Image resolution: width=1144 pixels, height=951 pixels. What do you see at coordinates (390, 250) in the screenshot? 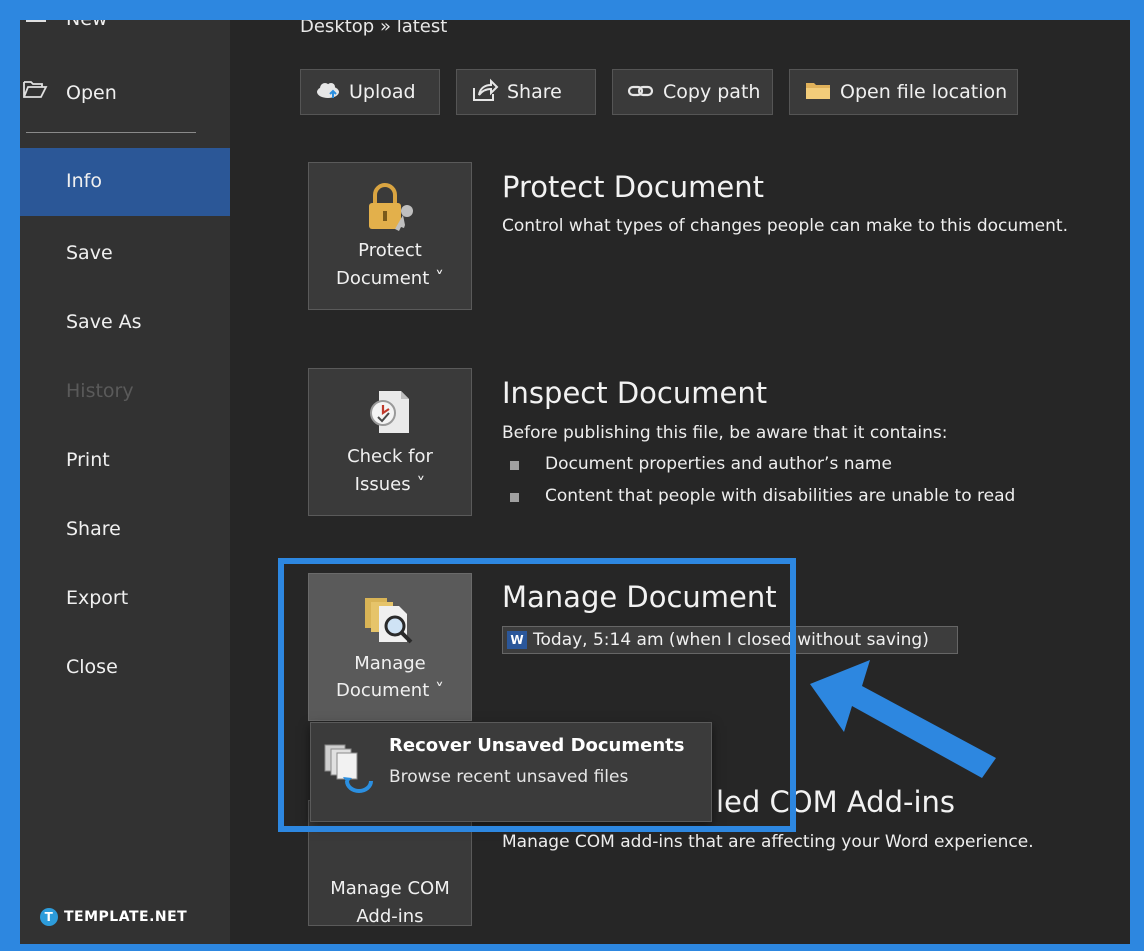
I see `protect-document-label-line1: Protect` at bounding box center [390, 250].